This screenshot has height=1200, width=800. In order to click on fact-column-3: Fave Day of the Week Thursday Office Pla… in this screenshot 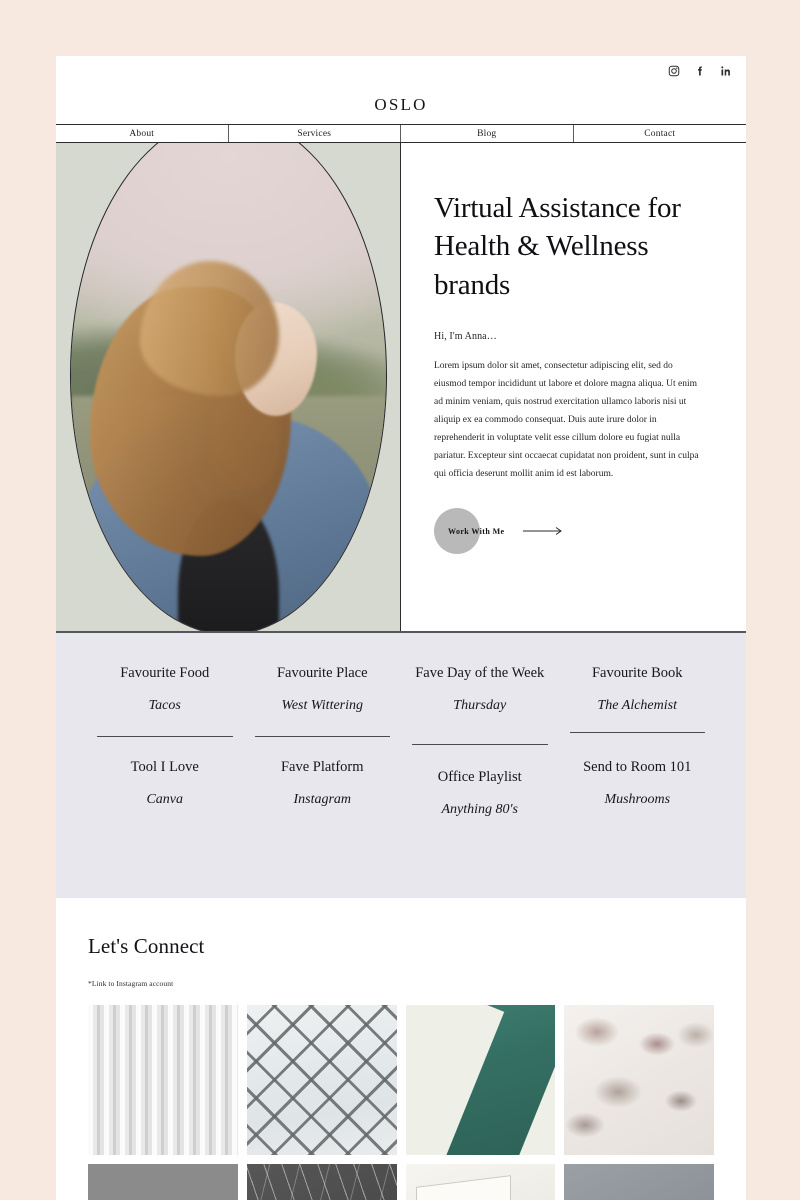, I will do `click(480, 780)`.